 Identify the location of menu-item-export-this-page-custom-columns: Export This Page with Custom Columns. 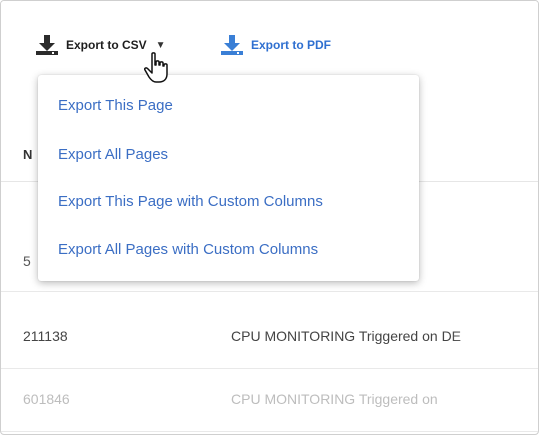
(190, 201).